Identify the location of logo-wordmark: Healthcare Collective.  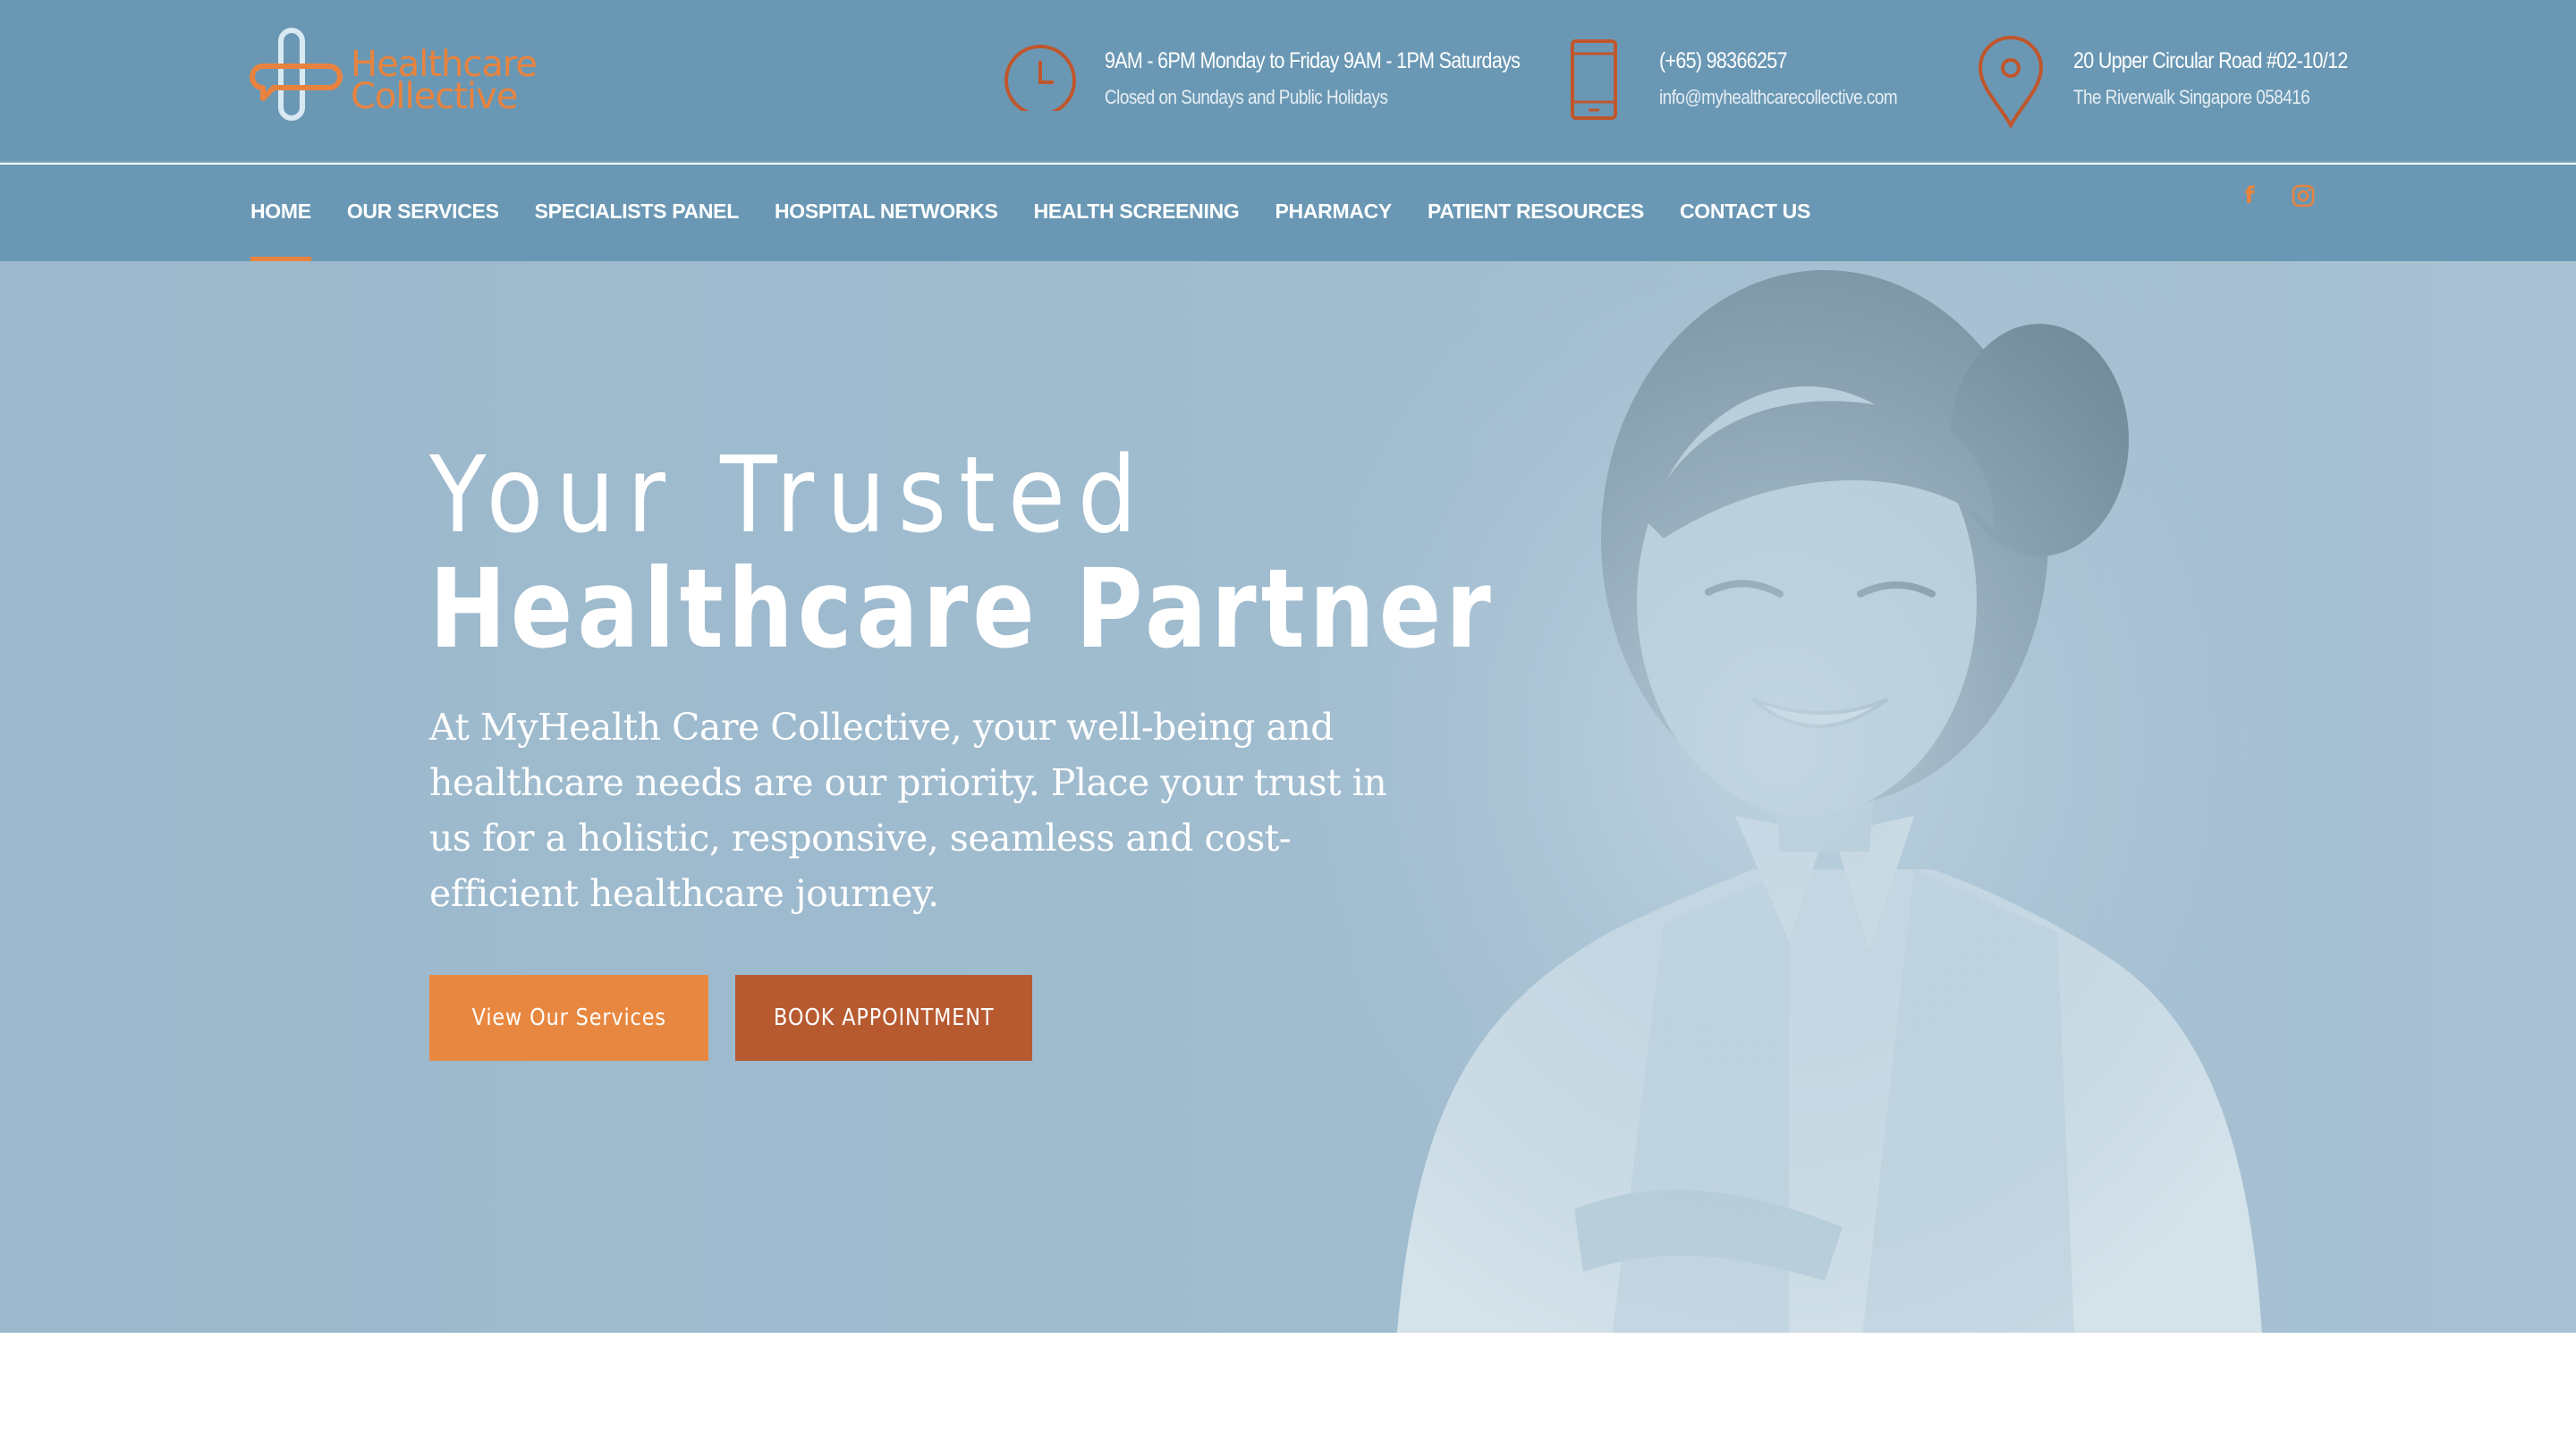
(444, 82).